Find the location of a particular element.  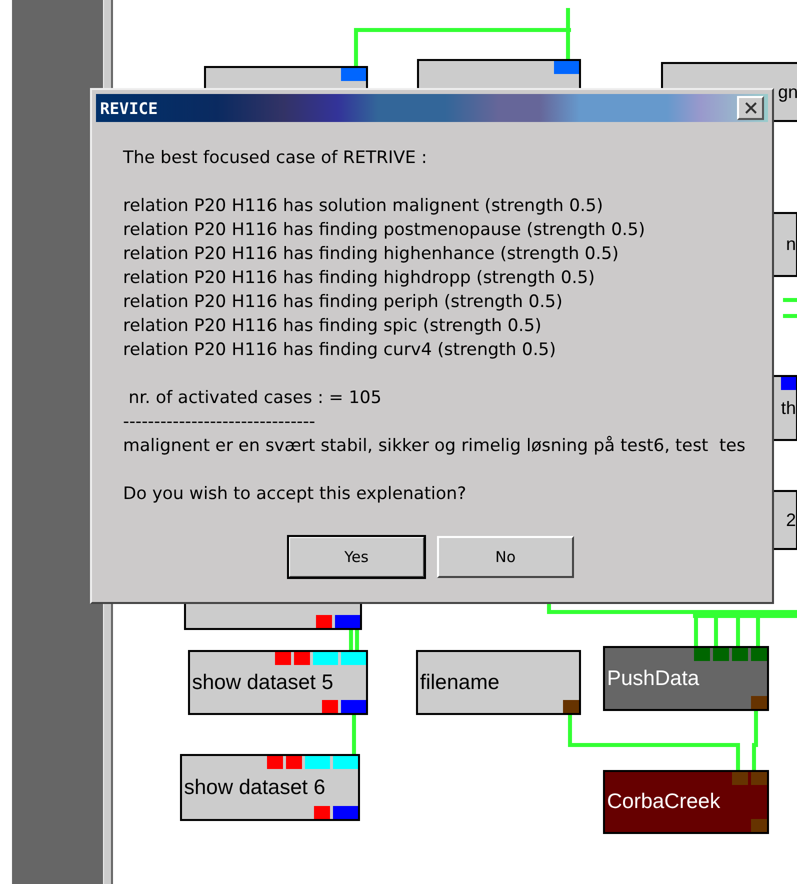

node-label: n is located at coordinates (791, 244).